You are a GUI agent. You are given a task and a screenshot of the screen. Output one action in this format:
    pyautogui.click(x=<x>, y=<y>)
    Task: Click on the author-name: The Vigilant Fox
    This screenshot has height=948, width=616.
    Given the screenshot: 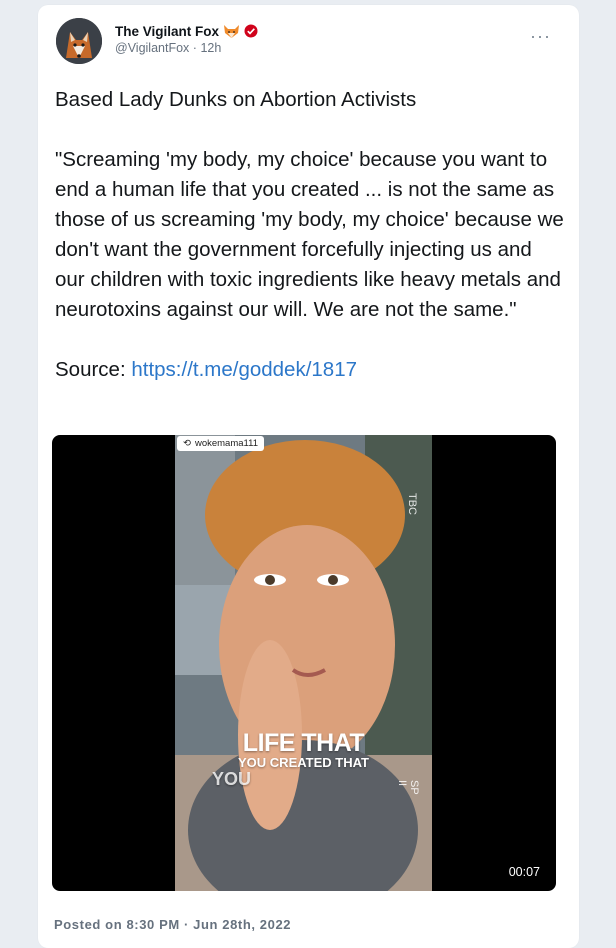 What is the action you would take?
    pyautogui.click(x=167, y=31)
    